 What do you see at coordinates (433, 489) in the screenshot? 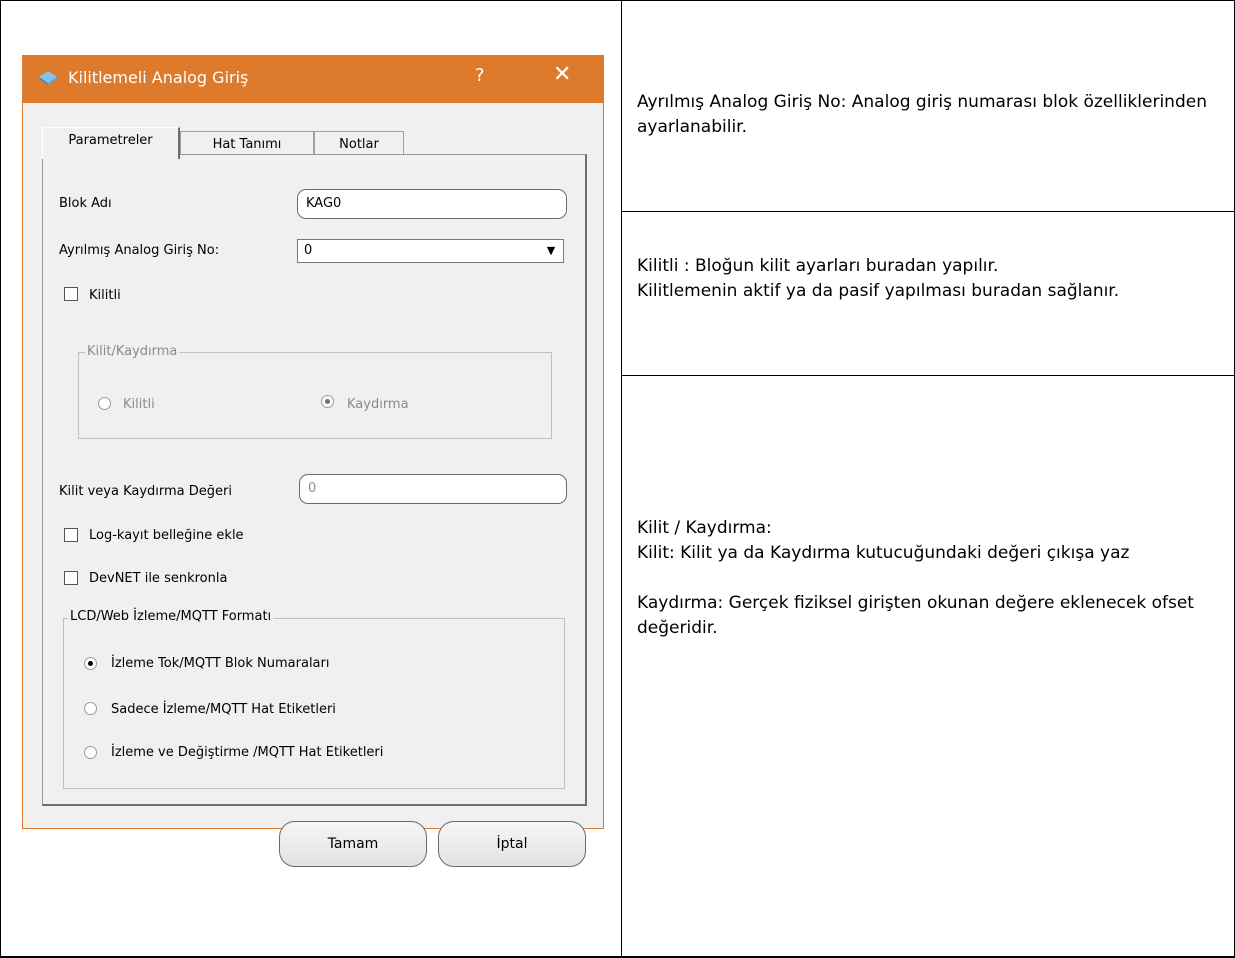
I see `lock-value-input: 0` at bounding box center [433, 489].